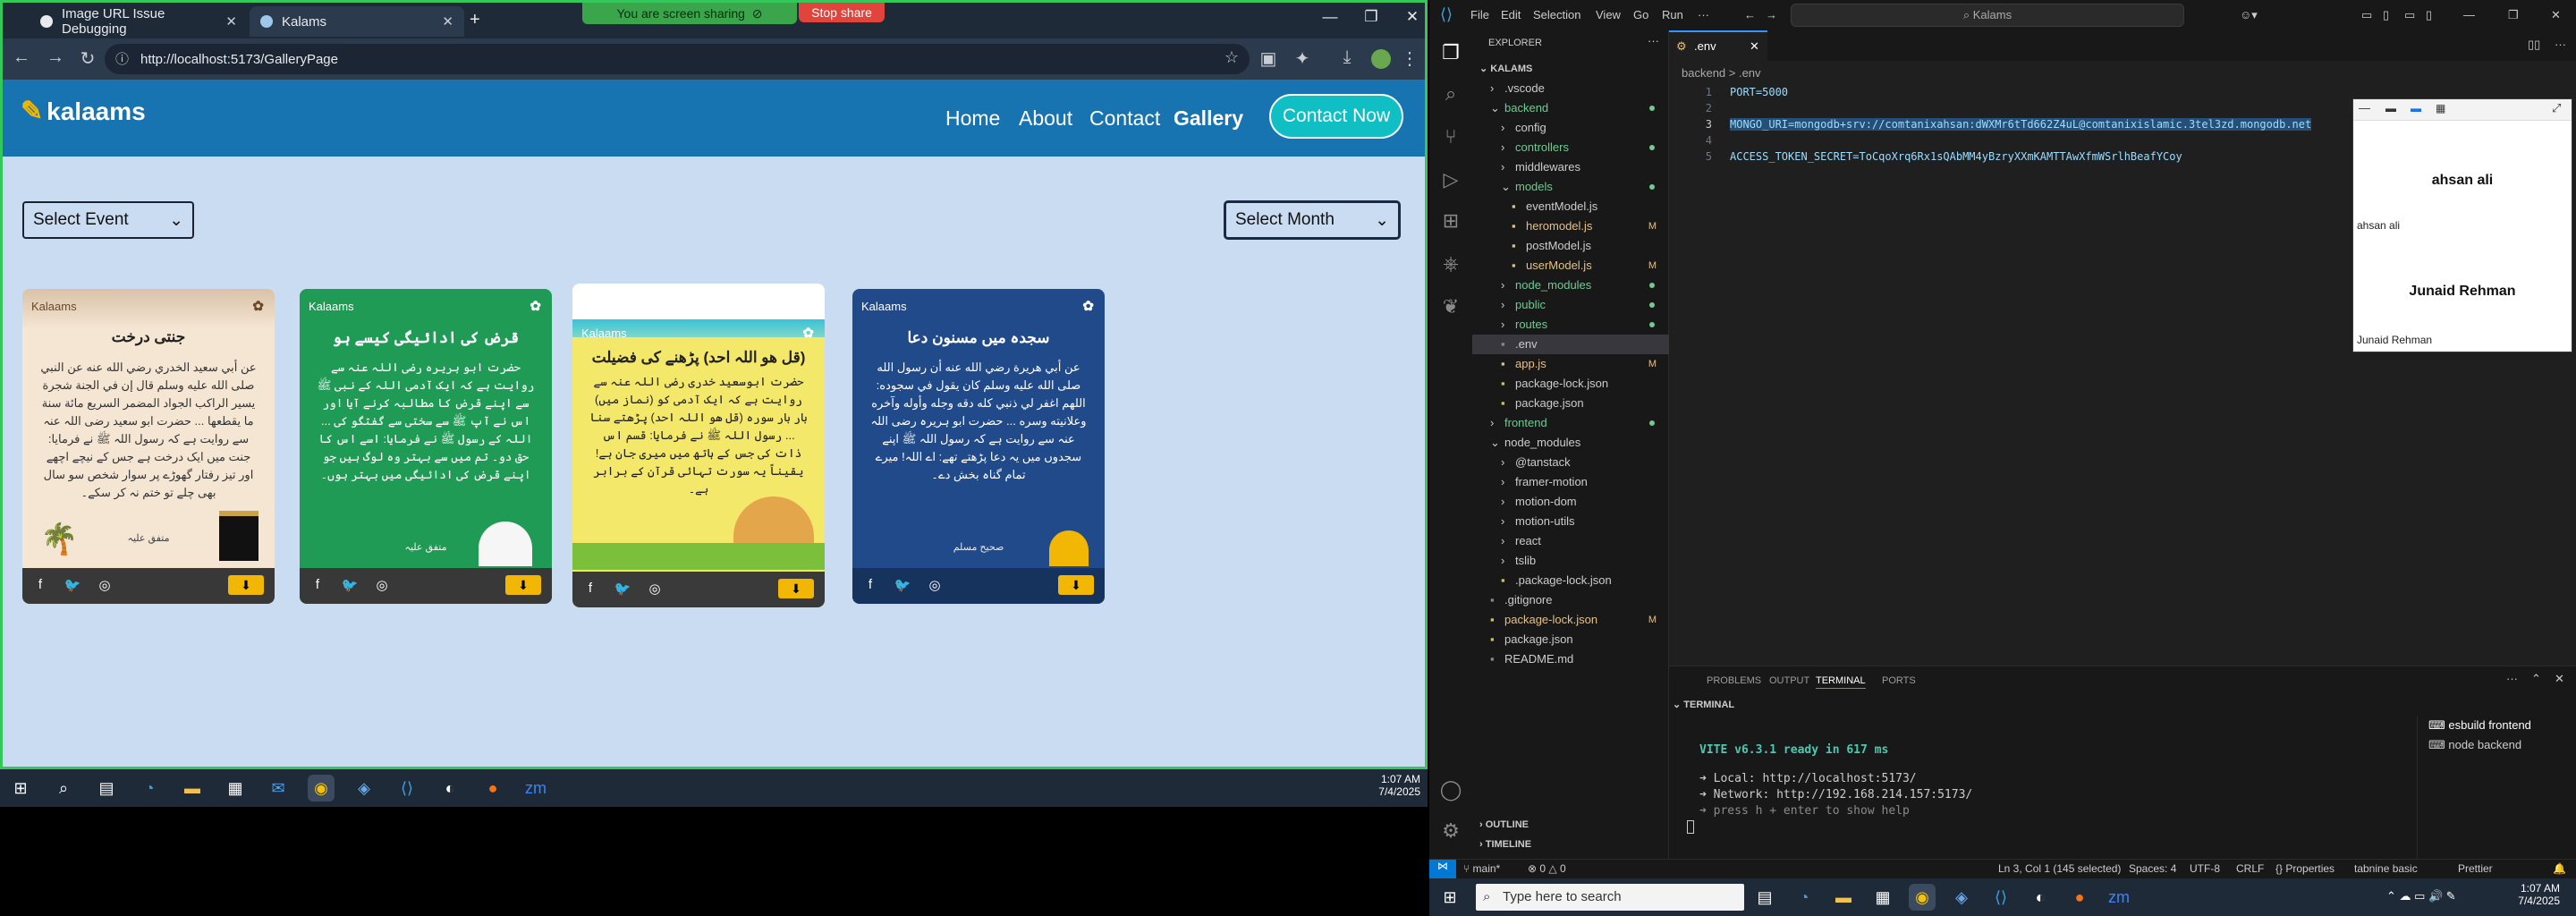 This screenshot has height=916, width=2576. I want to click on profile-avatar, so click(1381, 59).